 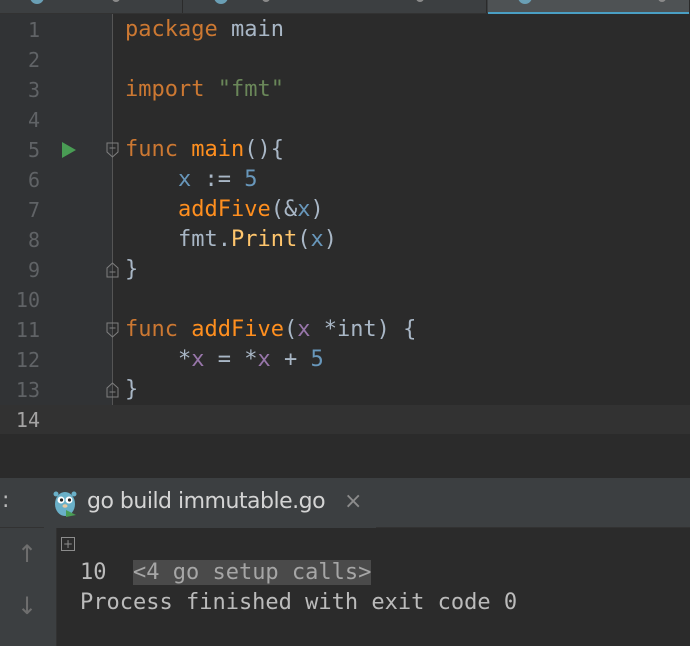 I want to click on line-number: 6, so click(x=33, y=180).